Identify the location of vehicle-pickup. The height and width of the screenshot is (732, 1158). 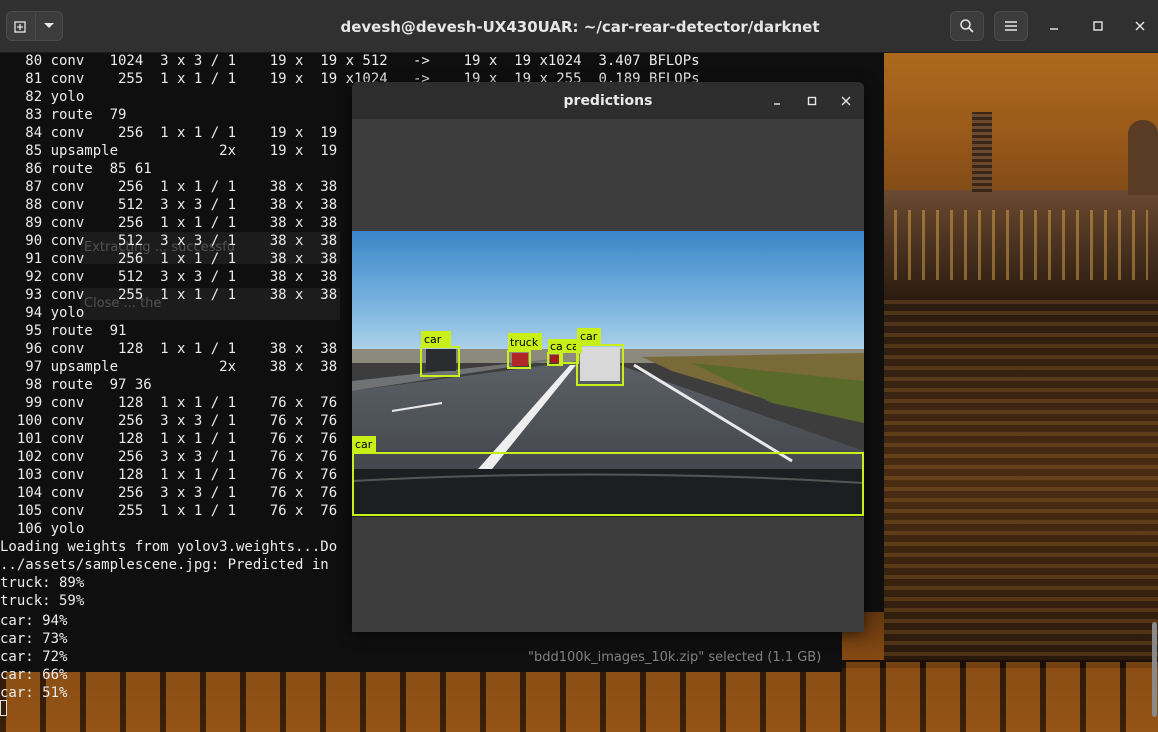
(600, 364).